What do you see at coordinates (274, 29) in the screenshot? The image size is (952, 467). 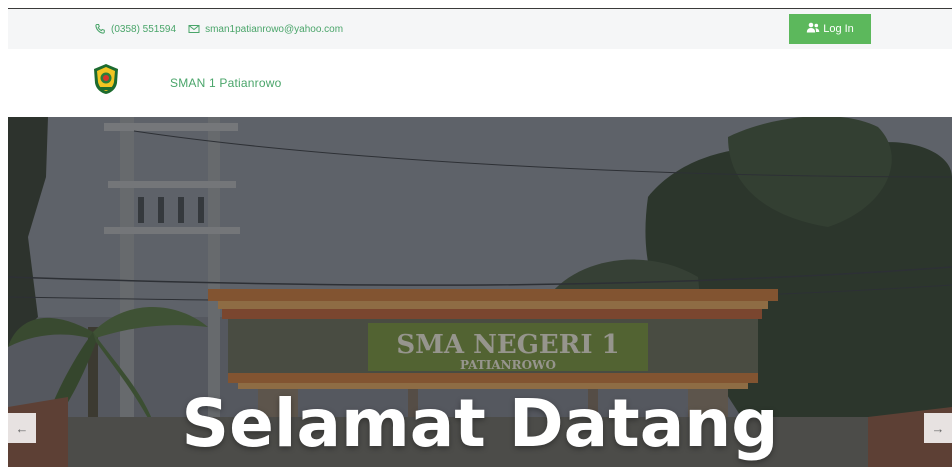 I see `email-address: sman1patianrowo@yahoo.com` at bounding box center [274, 29].